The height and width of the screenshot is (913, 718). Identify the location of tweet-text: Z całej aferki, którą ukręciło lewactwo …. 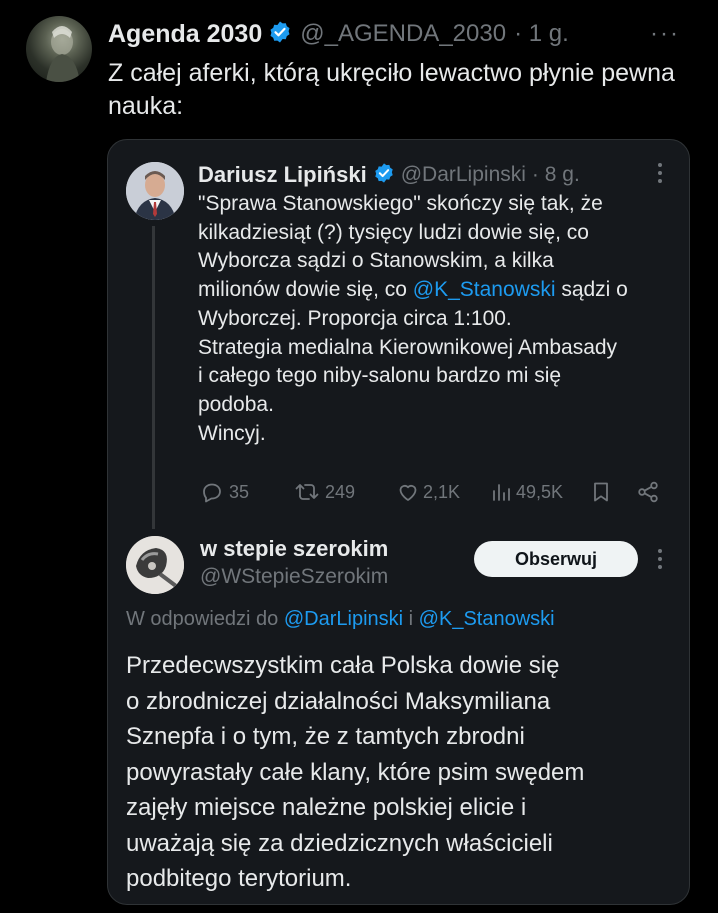
(391, 89).